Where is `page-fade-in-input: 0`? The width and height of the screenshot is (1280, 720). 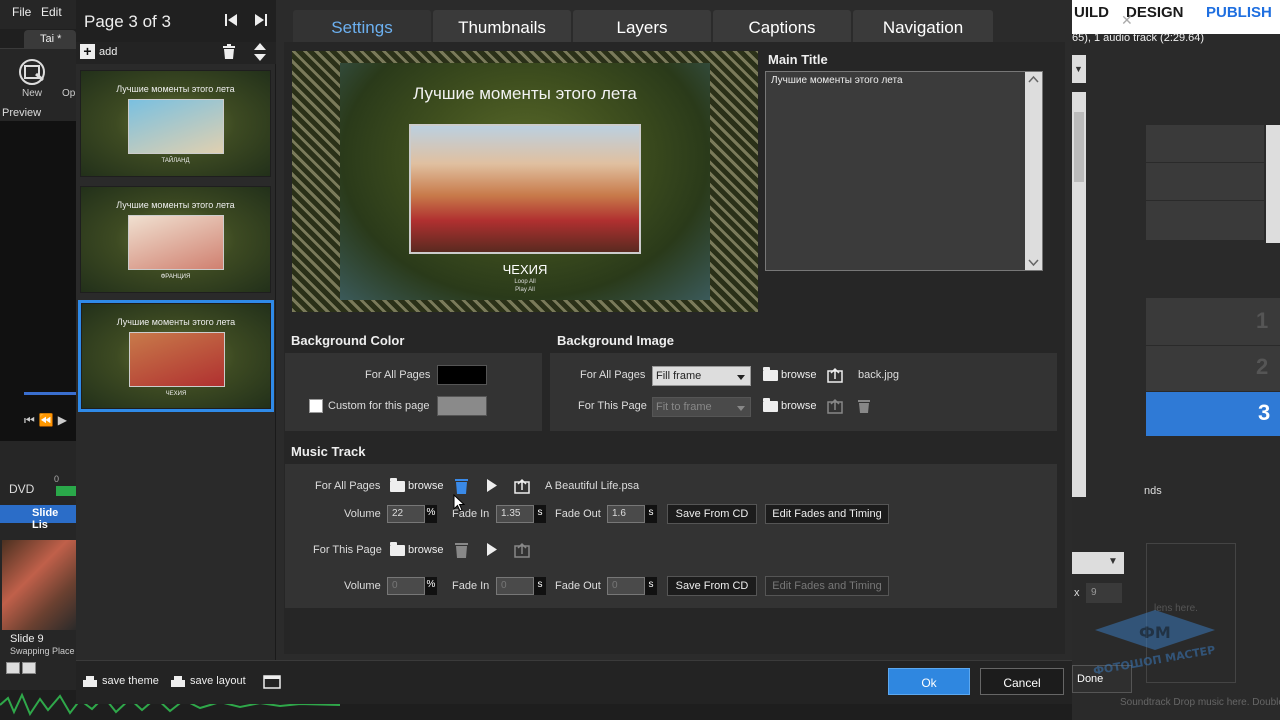
page-fade-in-input: 0 is located at coordinates (515, 586).